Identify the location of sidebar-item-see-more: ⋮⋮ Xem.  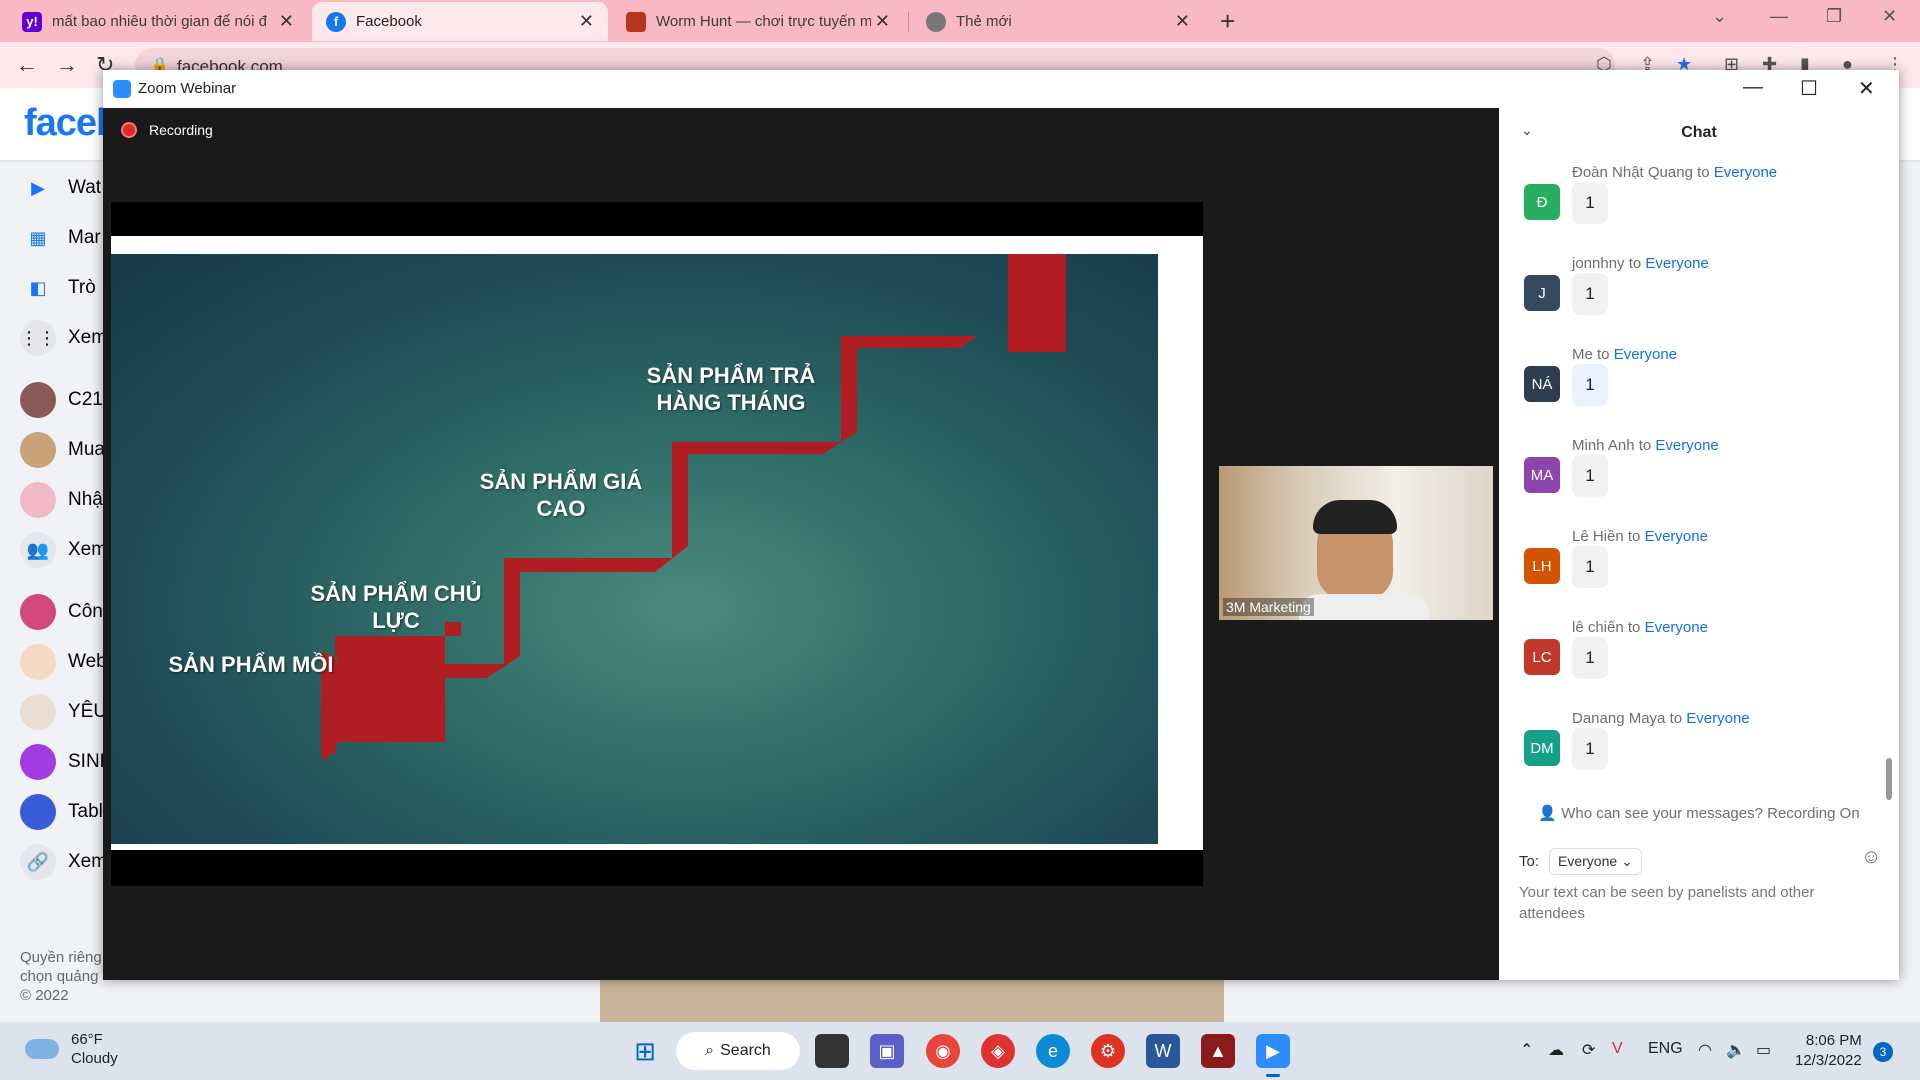
(63, 338).